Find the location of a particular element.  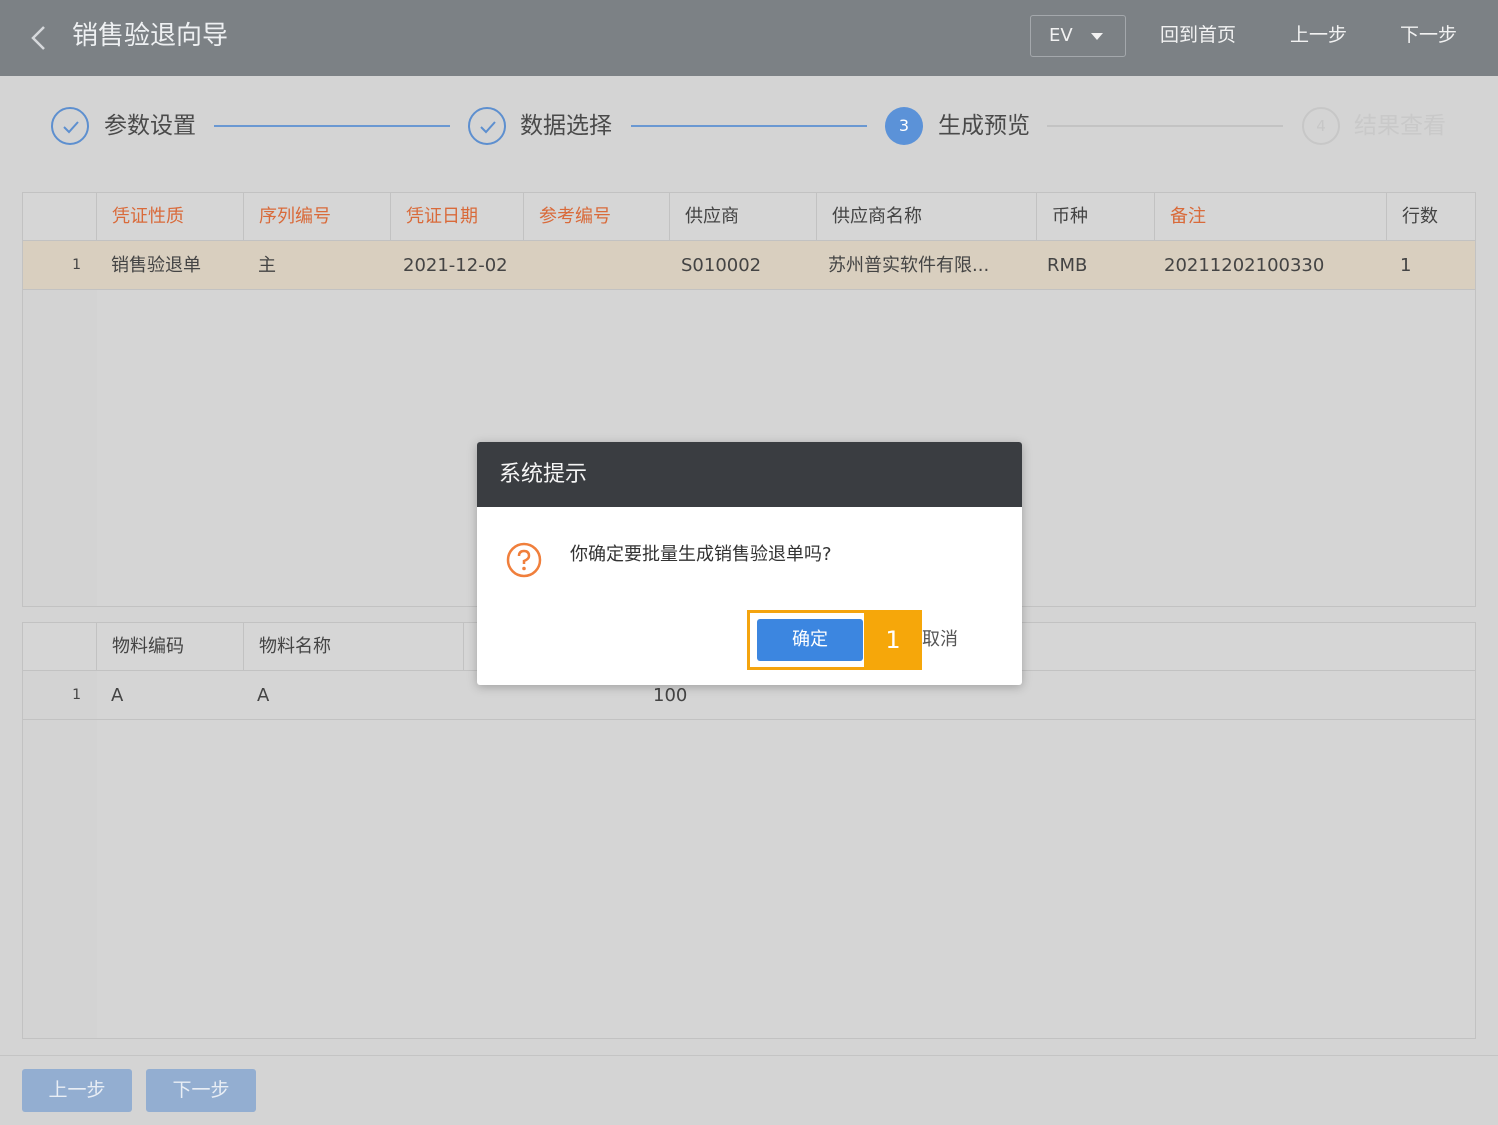

cell-voucher-date: 2021-12-02 is located at coordinates (455, 265).